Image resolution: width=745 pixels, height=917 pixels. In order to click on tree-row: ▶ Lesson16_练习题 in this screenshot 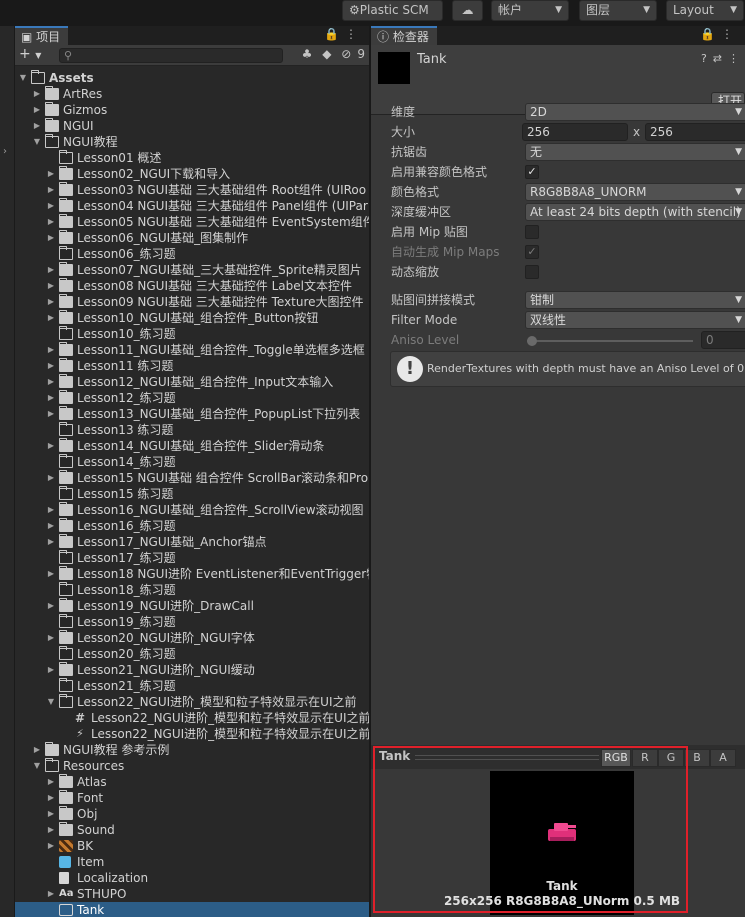, I will do `click(192, 526)`.